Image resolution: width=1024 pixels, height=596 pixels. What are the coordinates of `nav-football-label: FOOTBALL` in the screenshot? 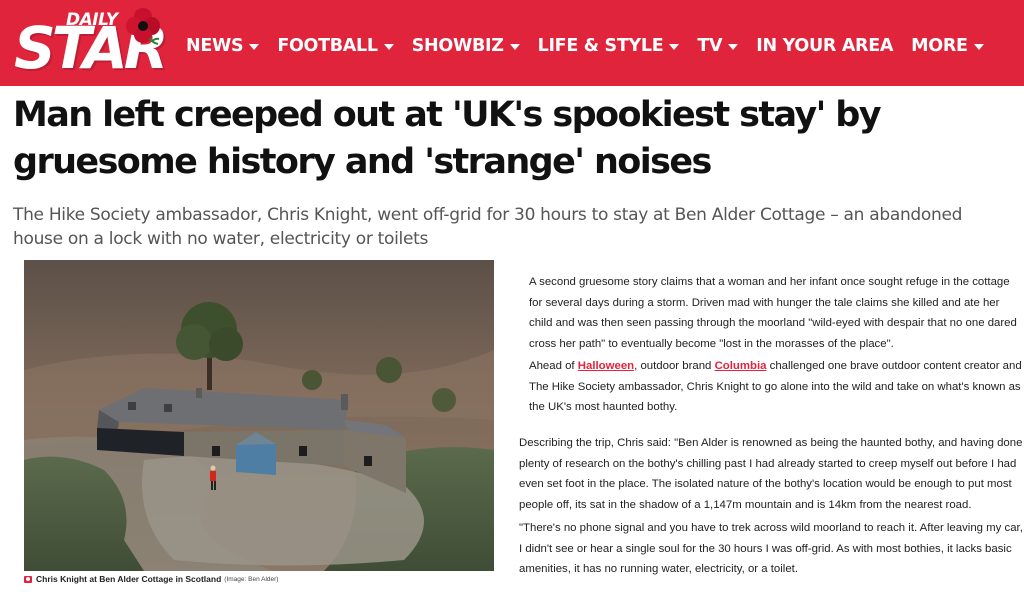 It's located at (327, 46).